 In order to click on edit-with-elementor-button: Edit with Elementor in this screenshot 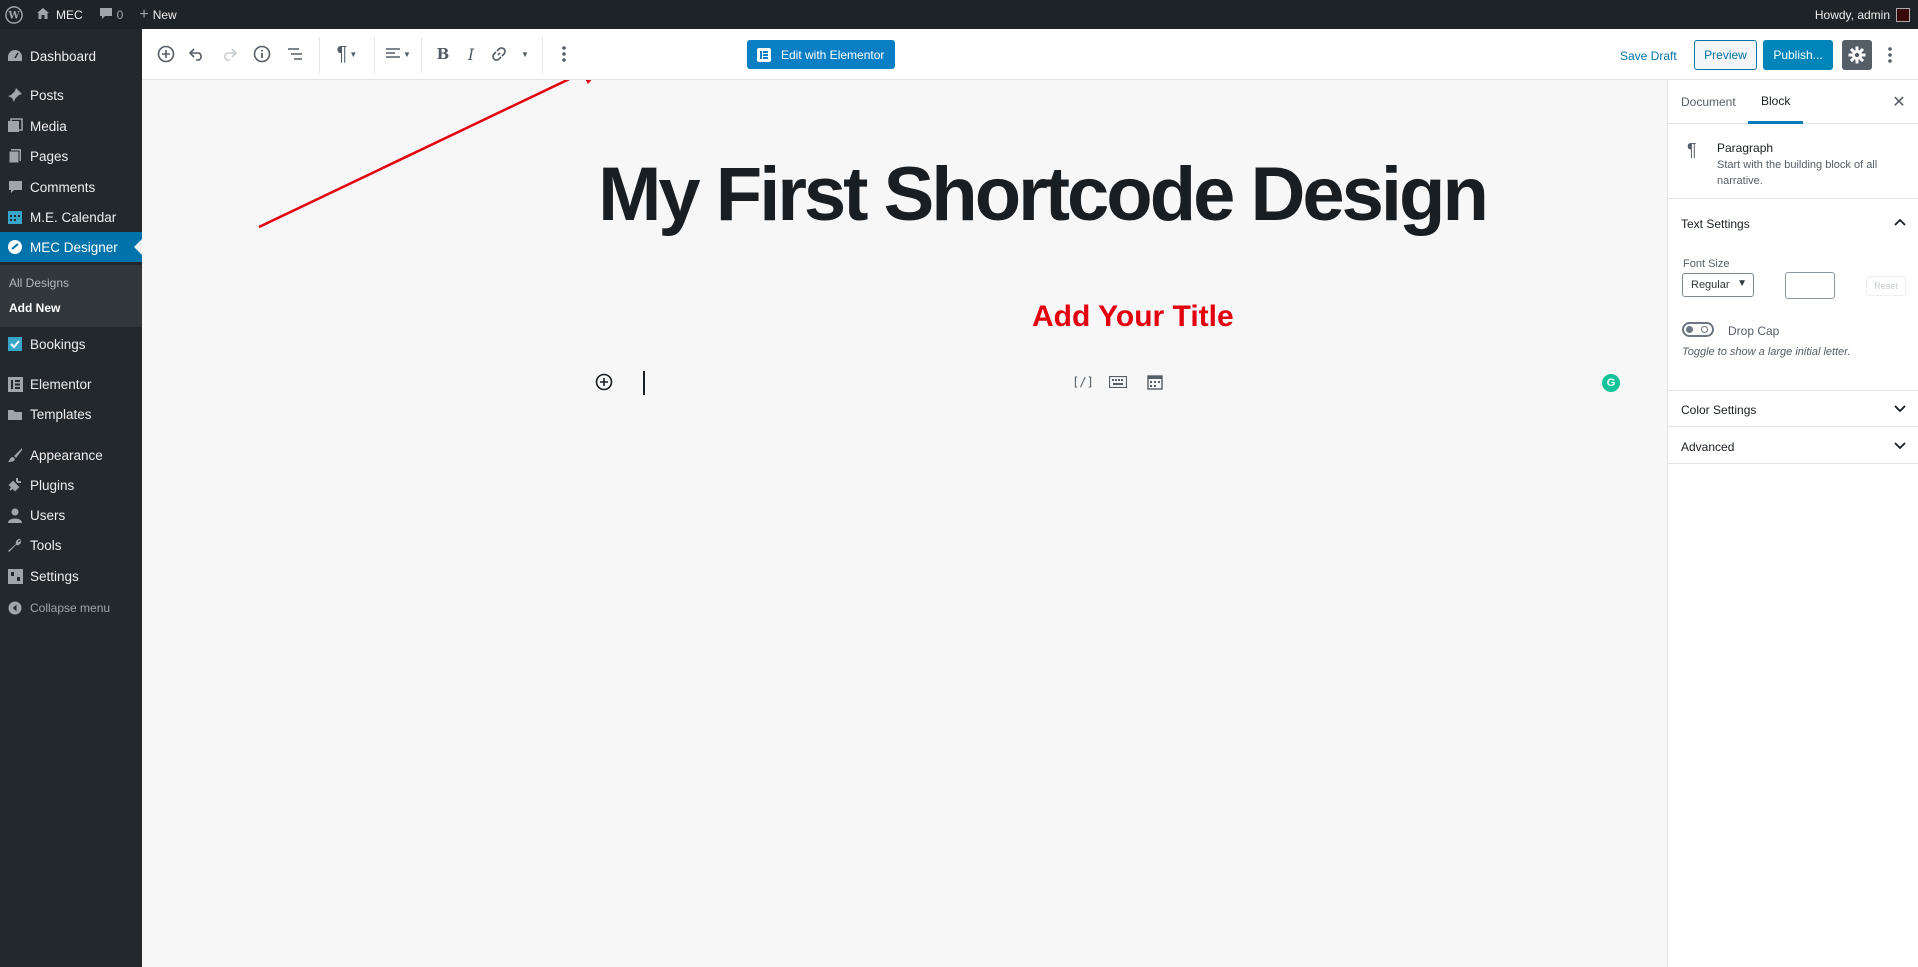, I will do `click(821, 54)`.